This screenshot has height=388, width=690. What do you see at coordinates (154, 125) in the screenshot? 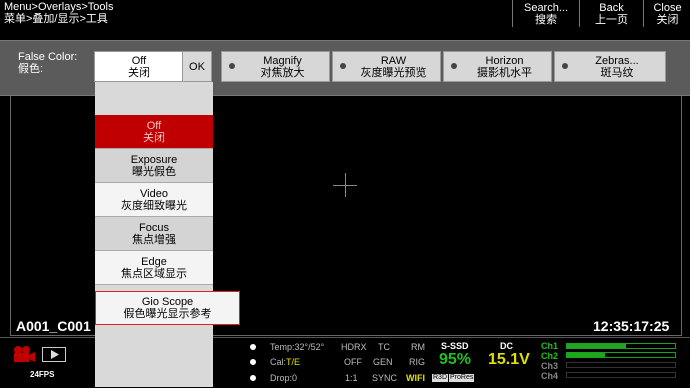
I see `option-label: Off` at bounding box center [154, 125].